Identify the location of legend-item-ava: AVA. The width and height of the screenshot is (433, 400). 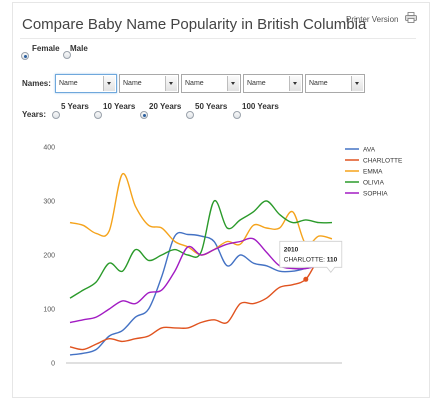
(369, 150).